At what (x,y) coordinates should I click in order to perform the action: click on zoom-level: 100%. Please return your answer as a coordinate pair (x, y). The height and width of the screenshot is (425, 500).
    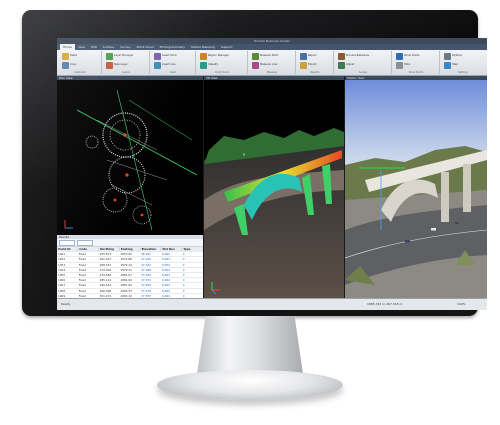
    Looking at the image, I should click on (461, 304).